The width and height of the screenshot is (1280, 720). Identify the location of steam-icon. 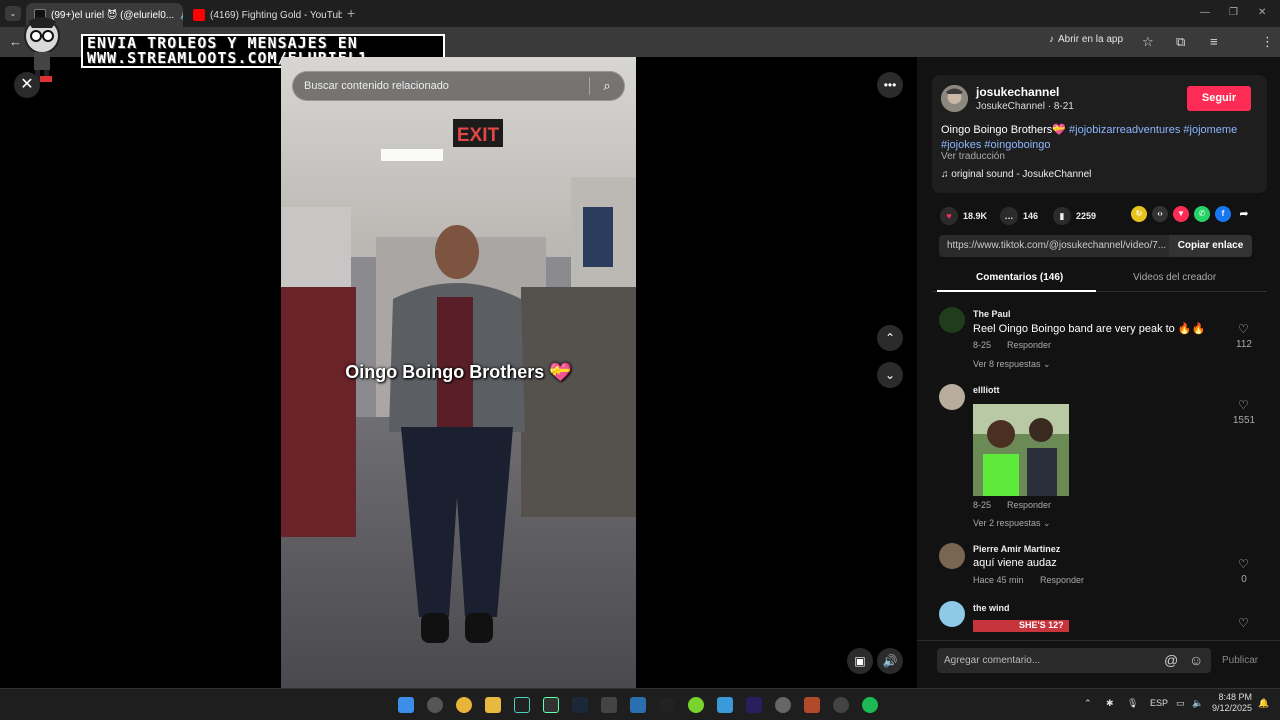
(580, 705).